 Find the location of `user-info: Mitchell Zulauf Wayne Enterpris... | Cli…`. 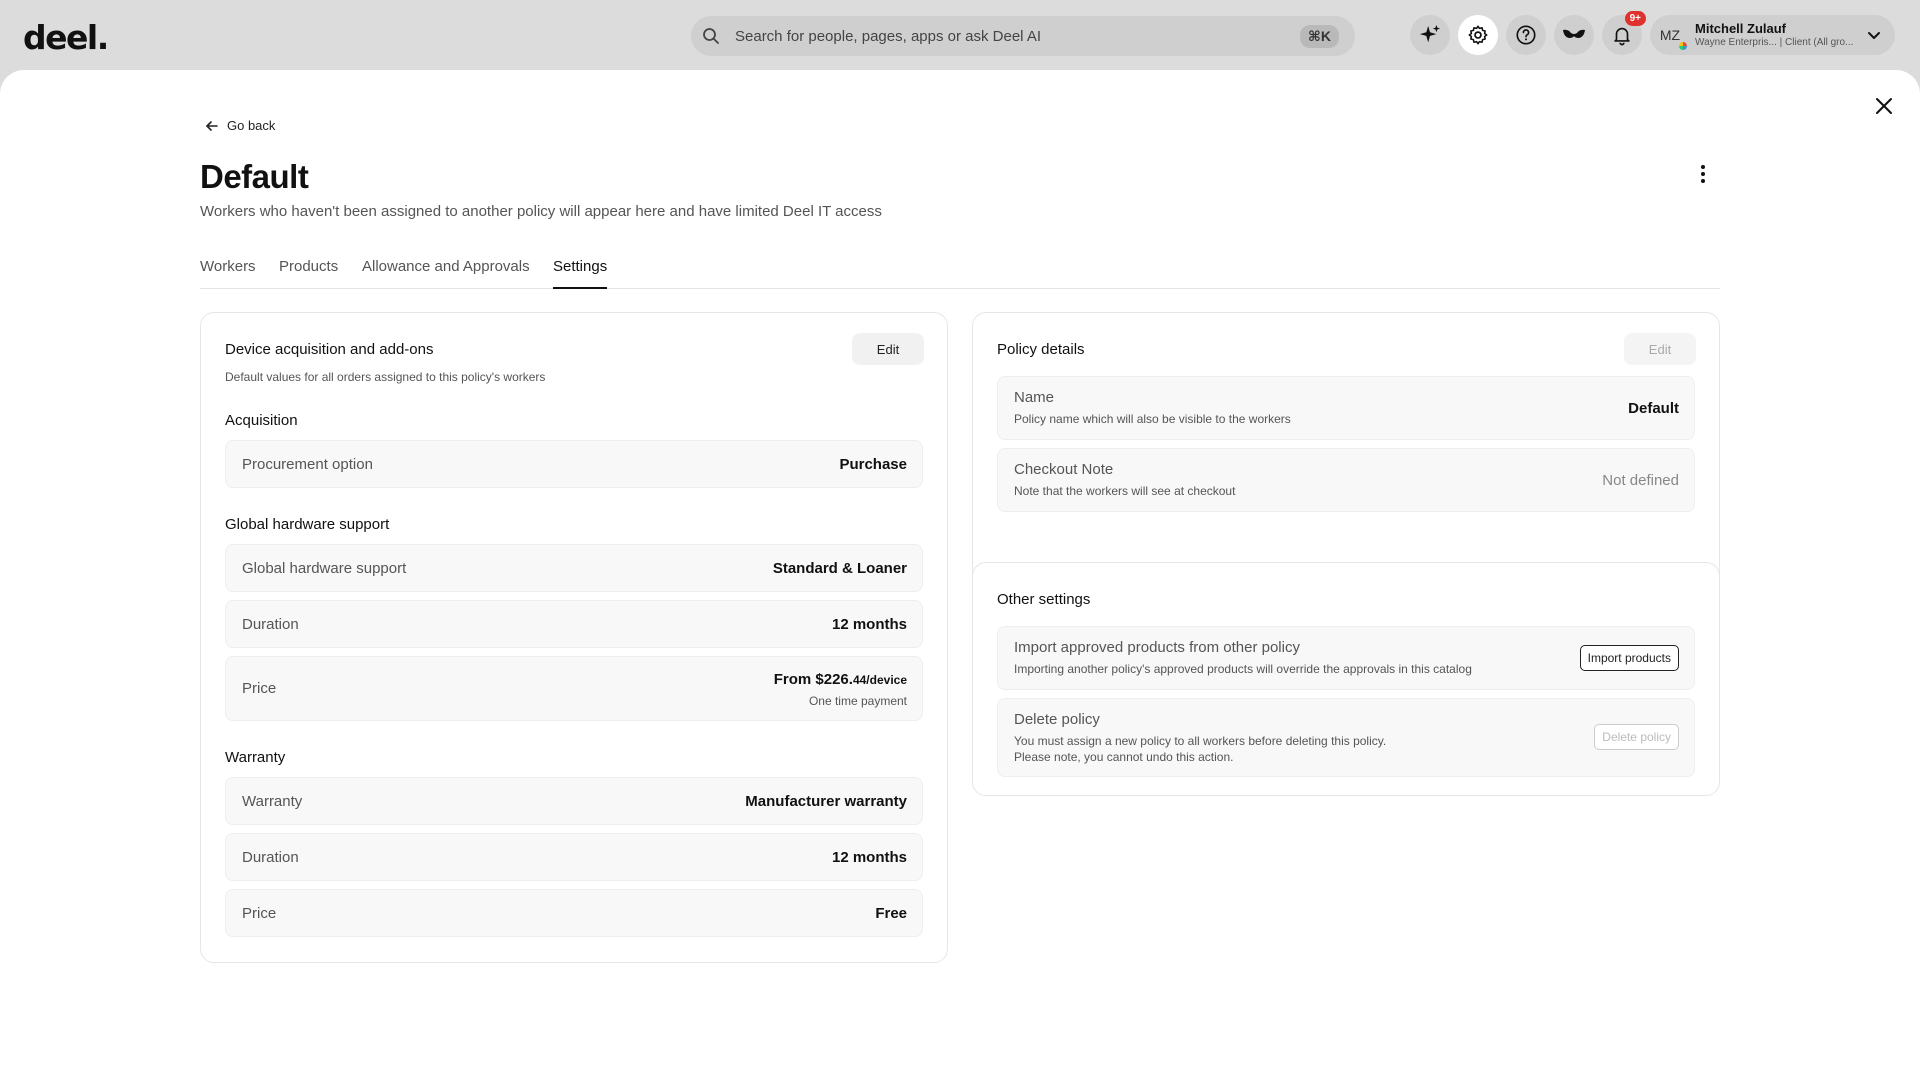

user-info: Mitchell Zulauf Wayne Enterpris... | Cli… is located at coordinates (1780, 35).